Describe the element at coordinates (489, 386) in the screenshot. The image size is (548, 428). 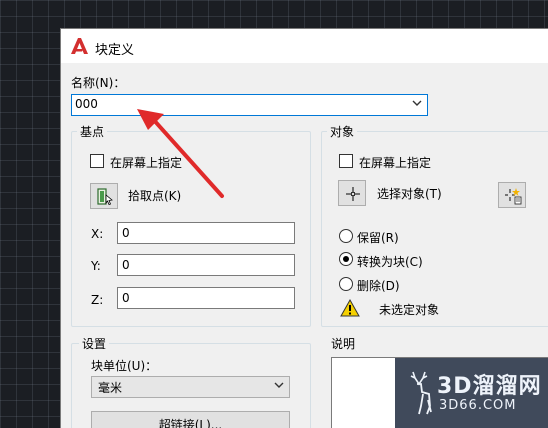
I see `watermark-brand: 3D溜溜网` at that location.